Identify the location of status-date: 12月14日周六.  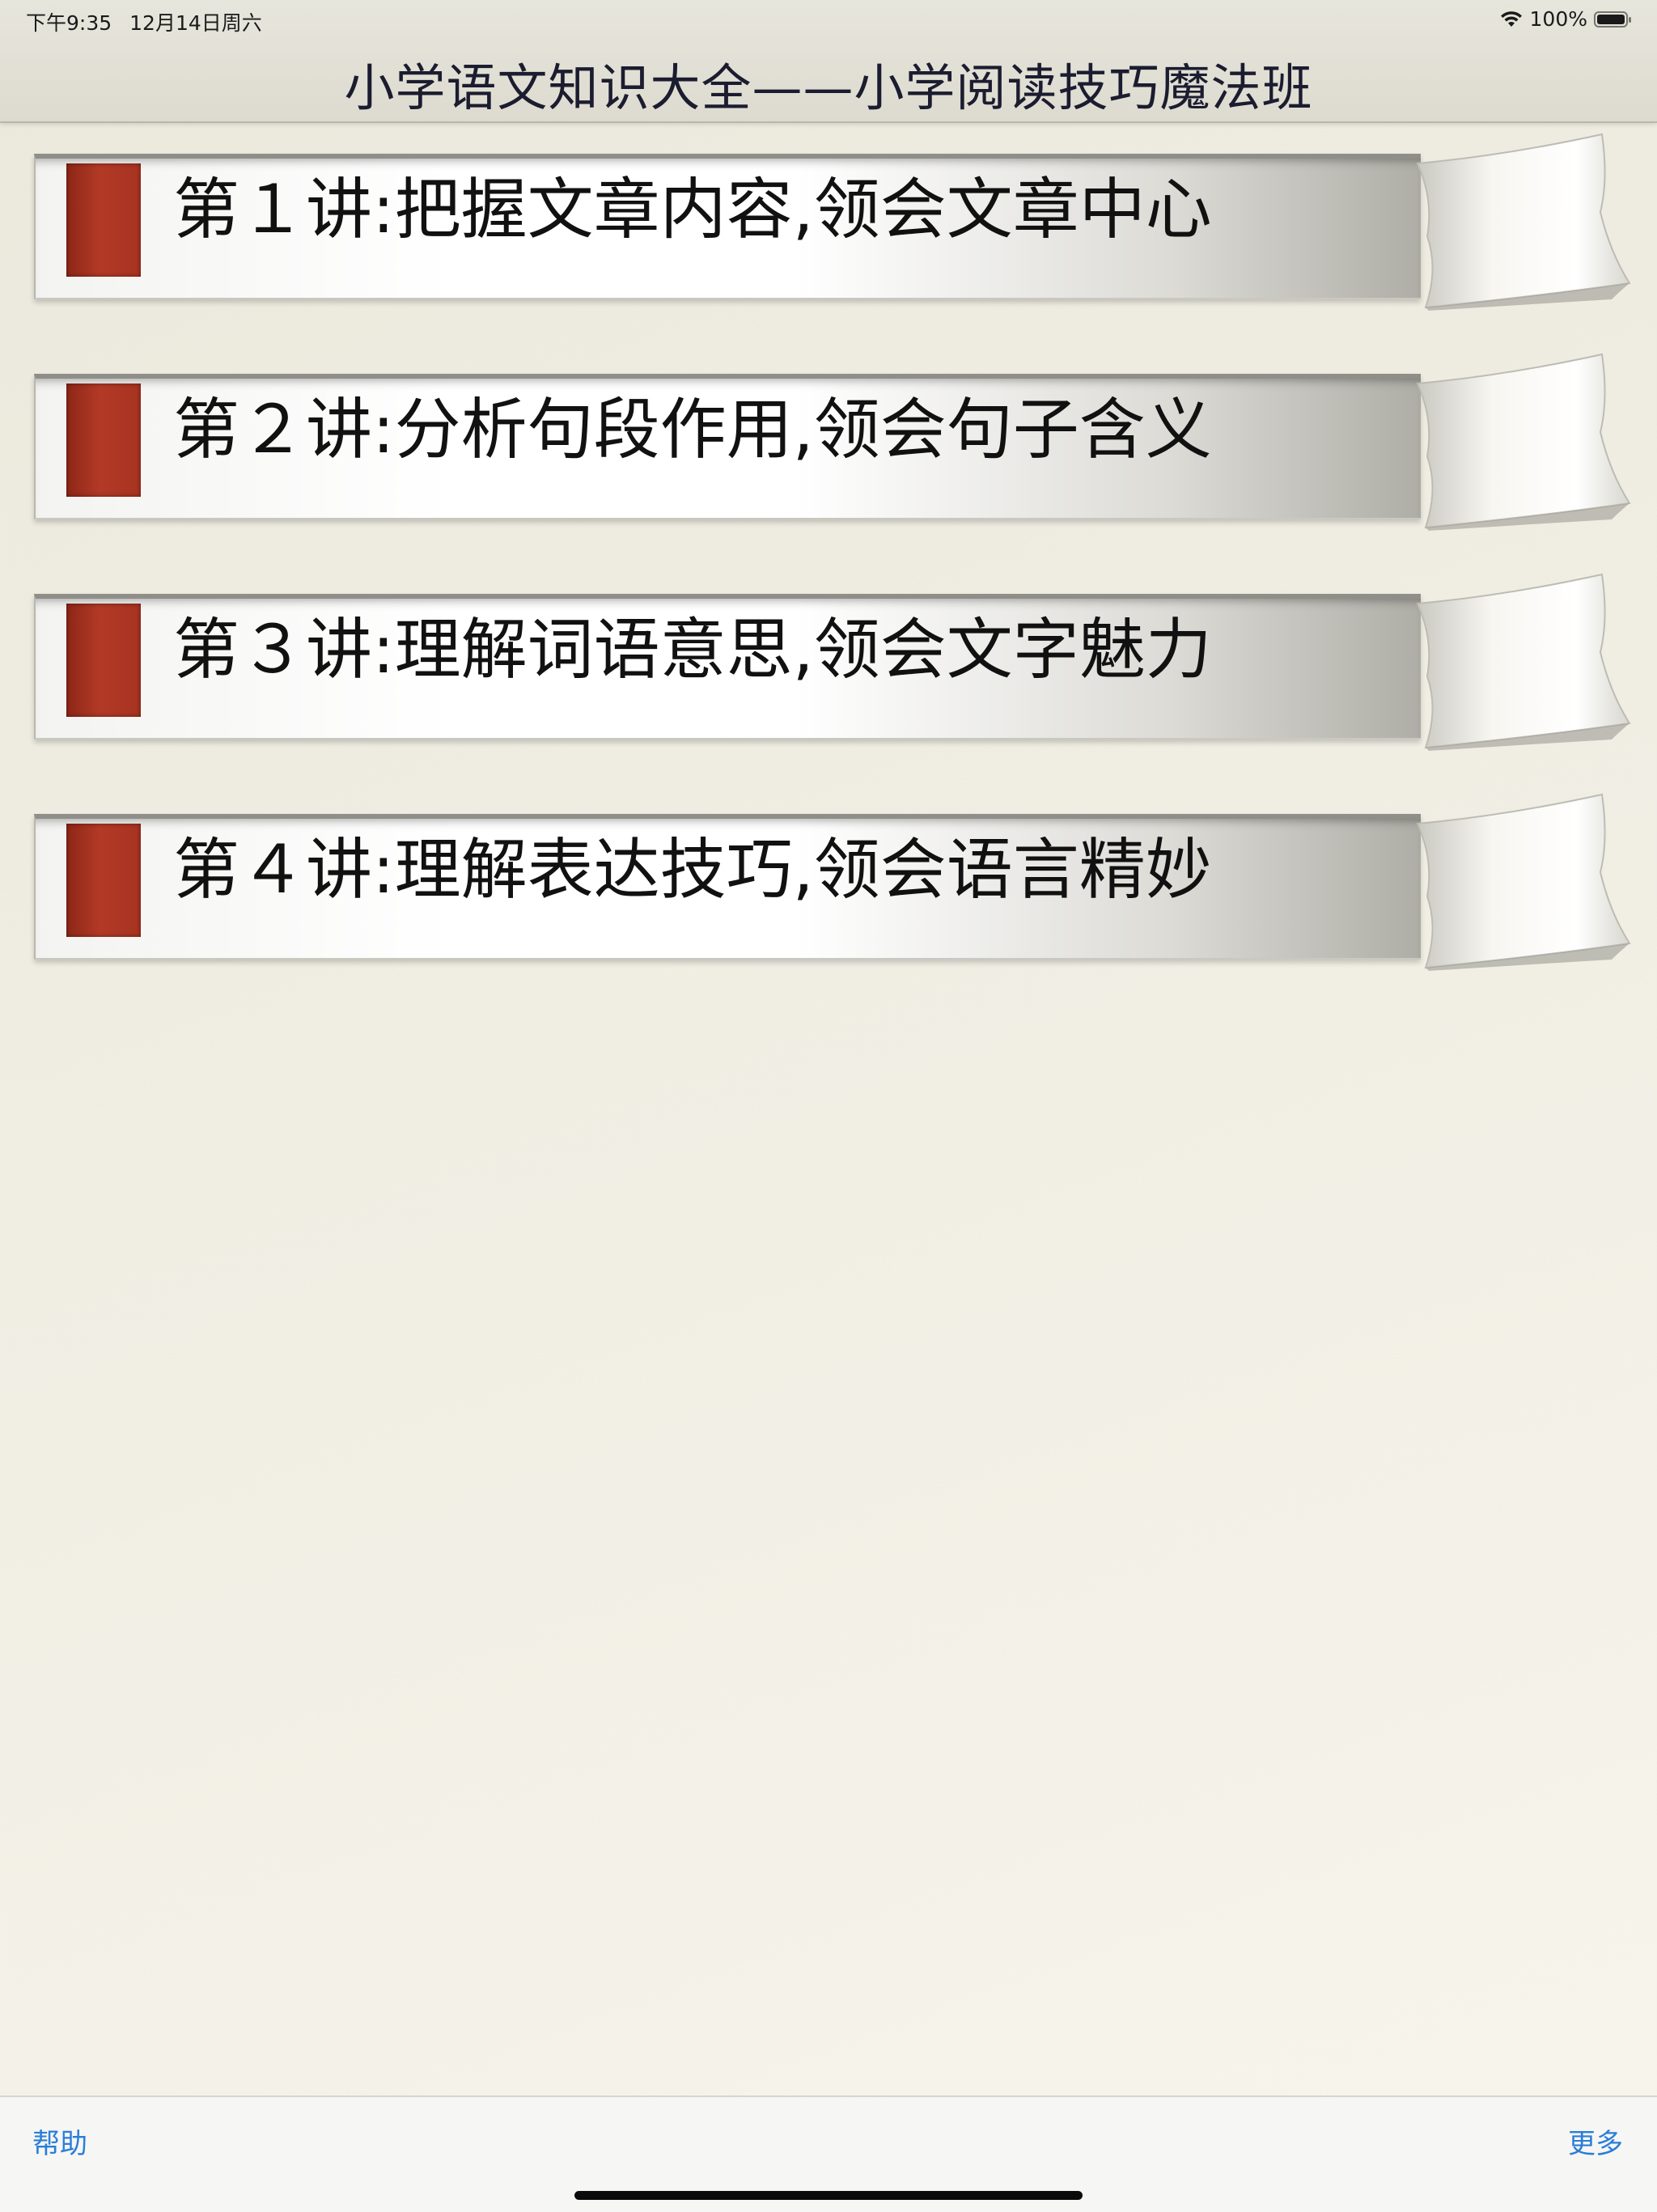
(195, 23).